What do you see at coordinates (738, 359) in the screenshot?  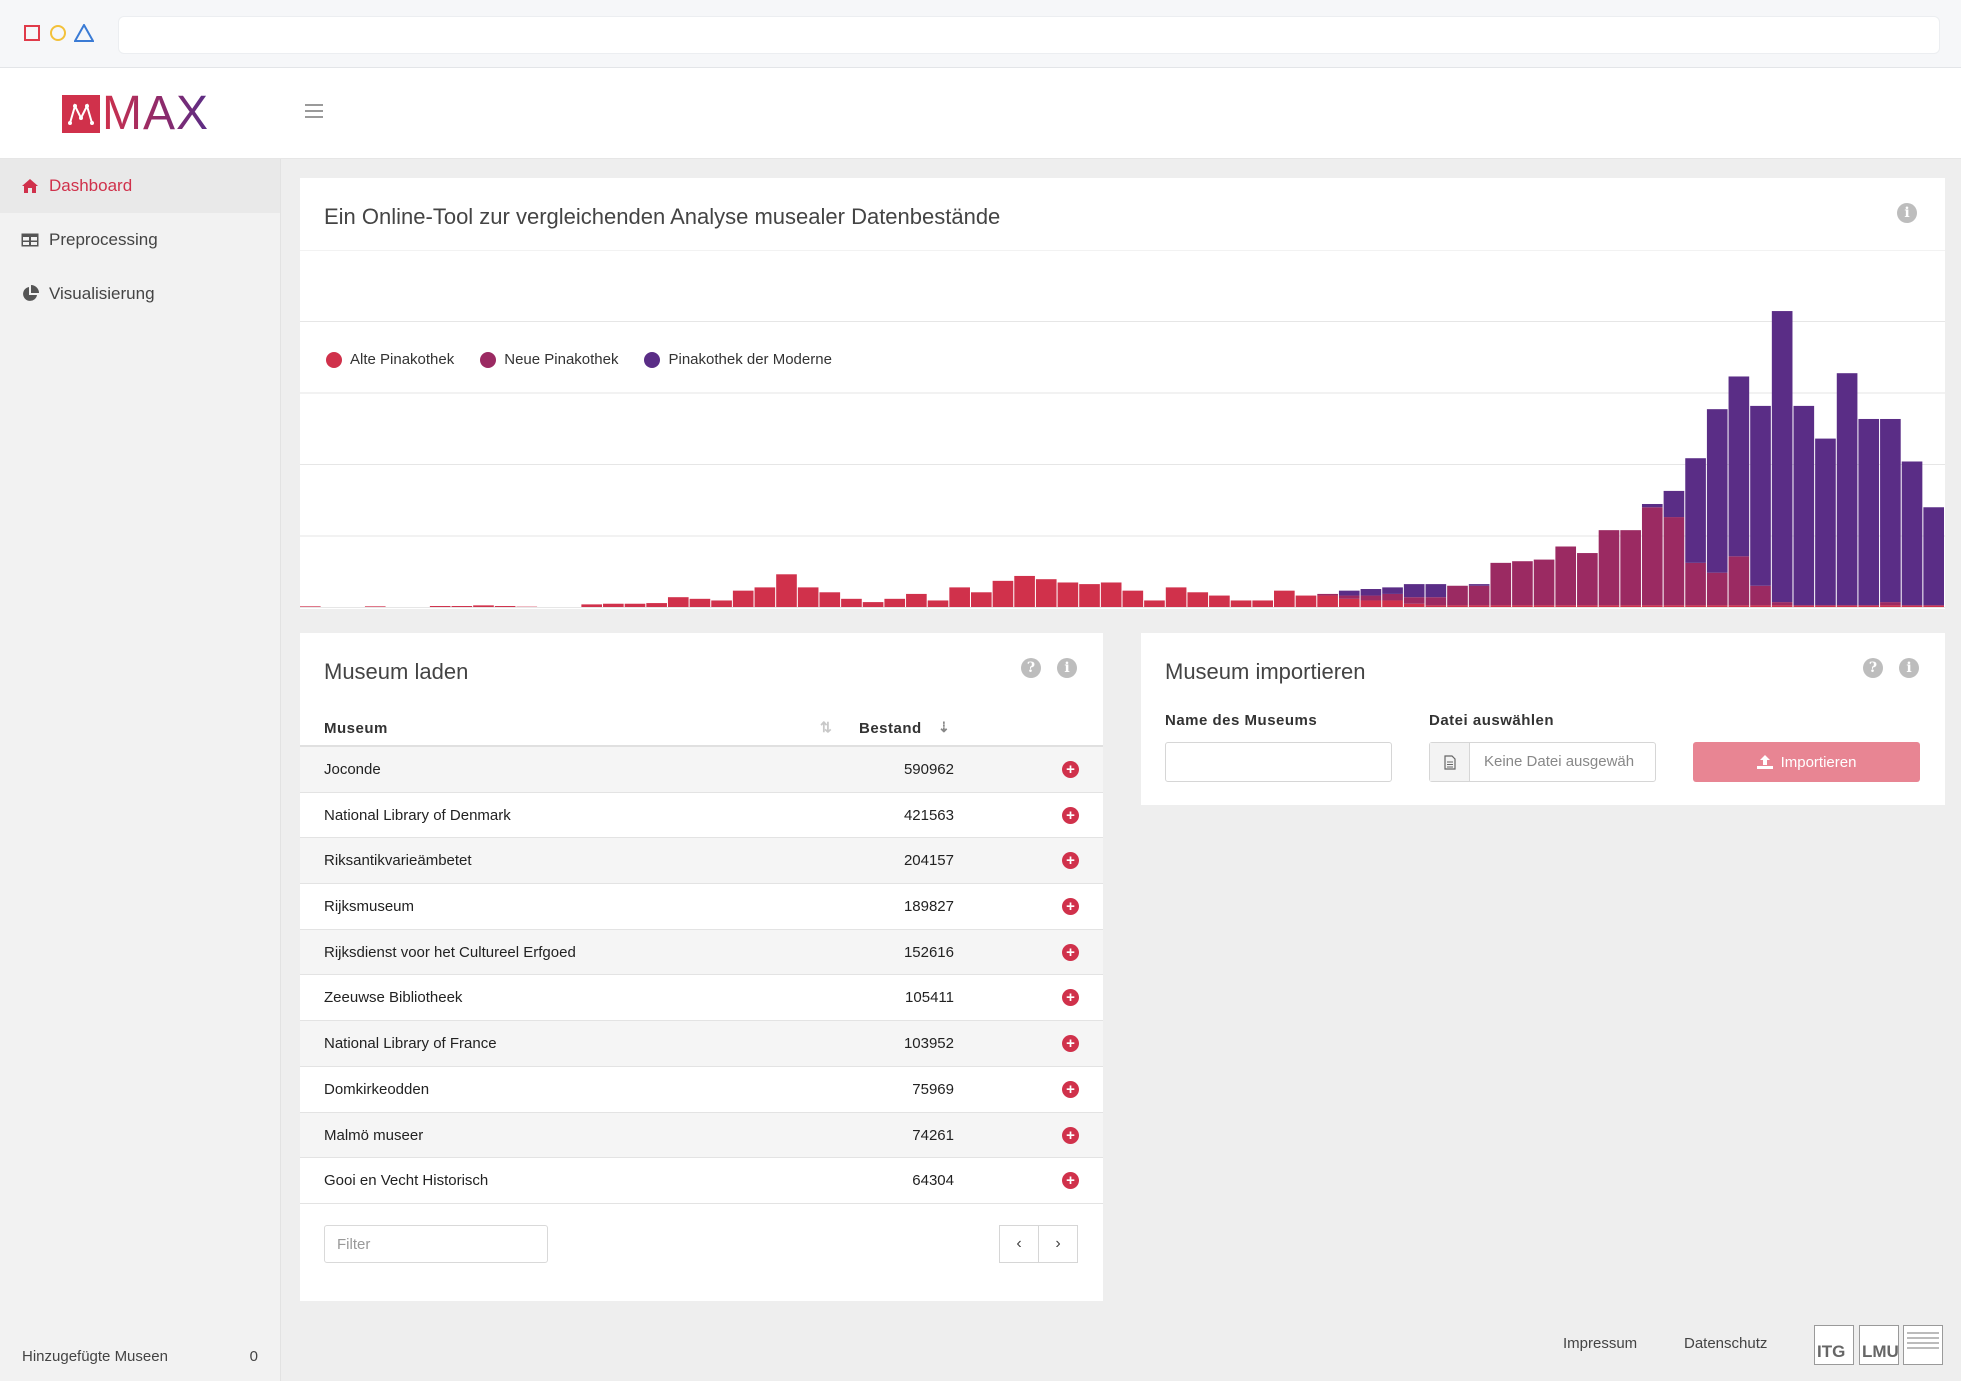 I see `legend-item-moderne: Pinakothek der Moderne` at bounding box center [738, 359].